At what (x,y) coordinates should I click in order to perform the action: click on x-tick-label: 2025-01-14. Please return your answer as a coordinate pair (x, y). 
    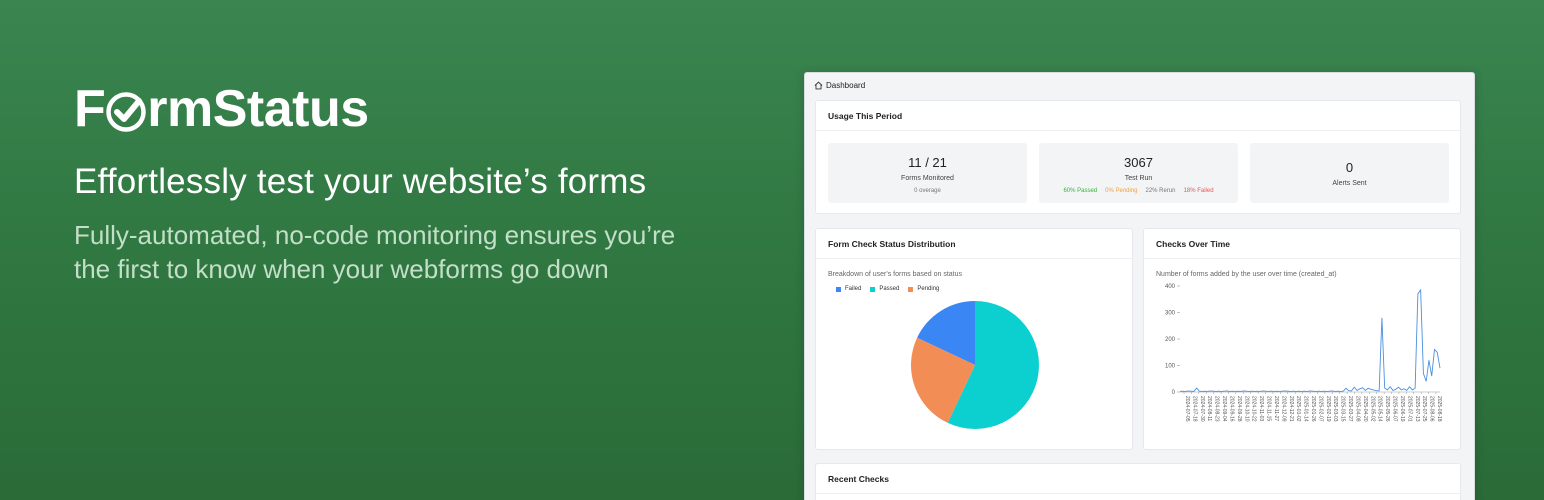
    Looking at the image, I should click on (1306, 409).